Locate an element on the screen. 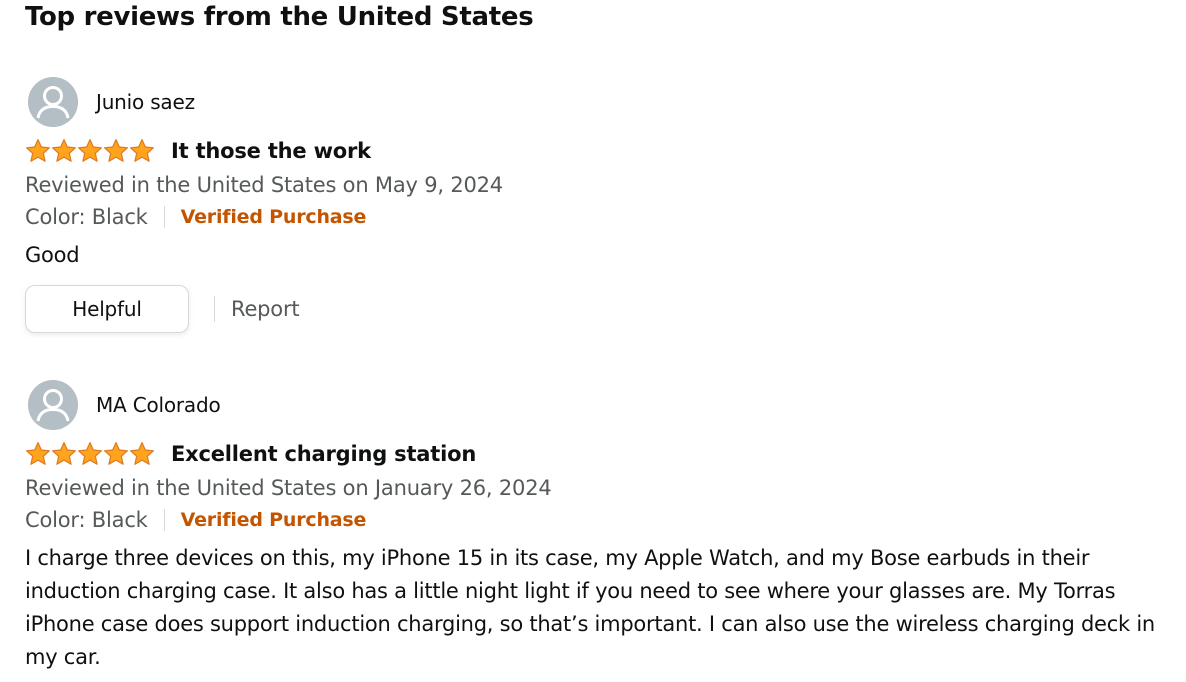 This screenshot has height=682, width=1186. review-title: It those the work is located at coordinates (271, 151).